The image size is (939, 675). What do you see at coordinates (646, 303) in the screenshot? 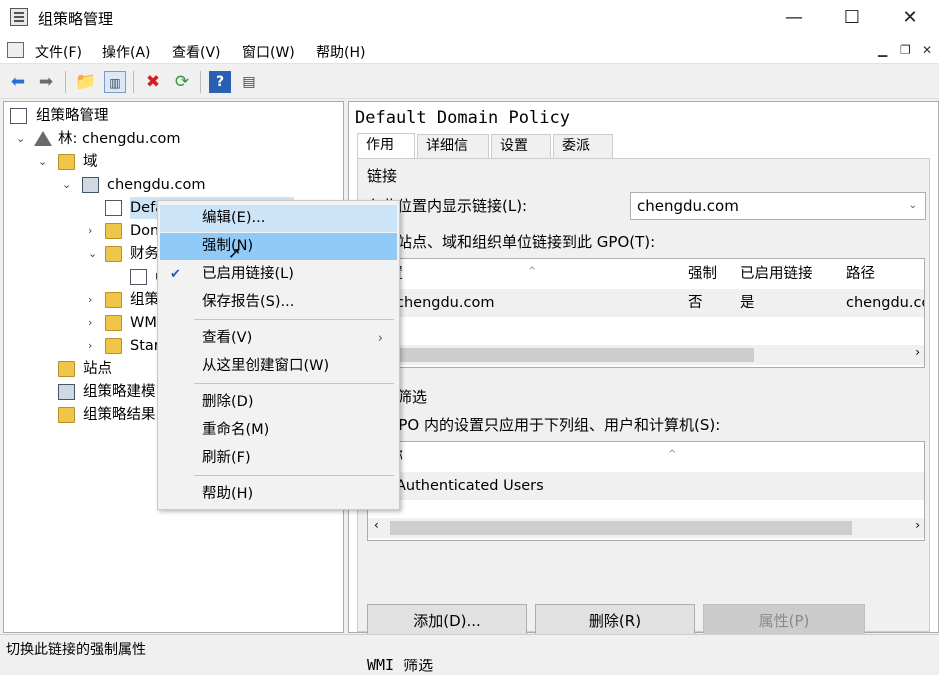
I see `table-row: chengdu.com 否 是 chengdu.com` at bounding box center [646, 303].